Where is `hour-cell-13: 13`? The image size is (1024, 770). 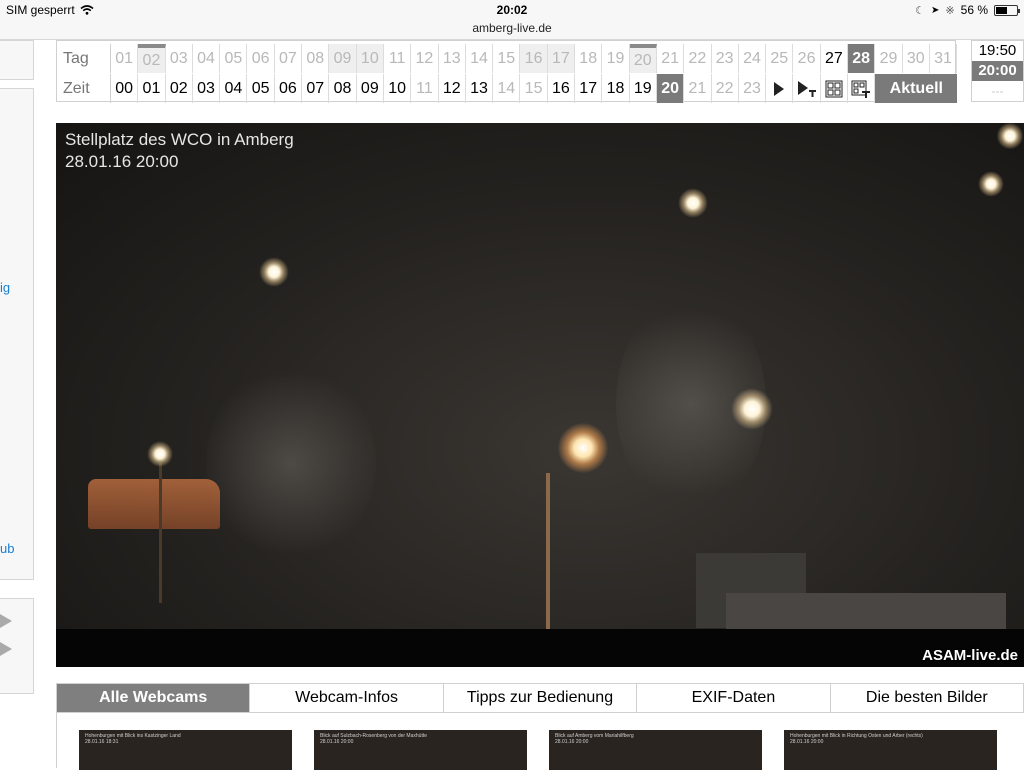 hour-cell-13: 13 is located at coordinates (480, 88).